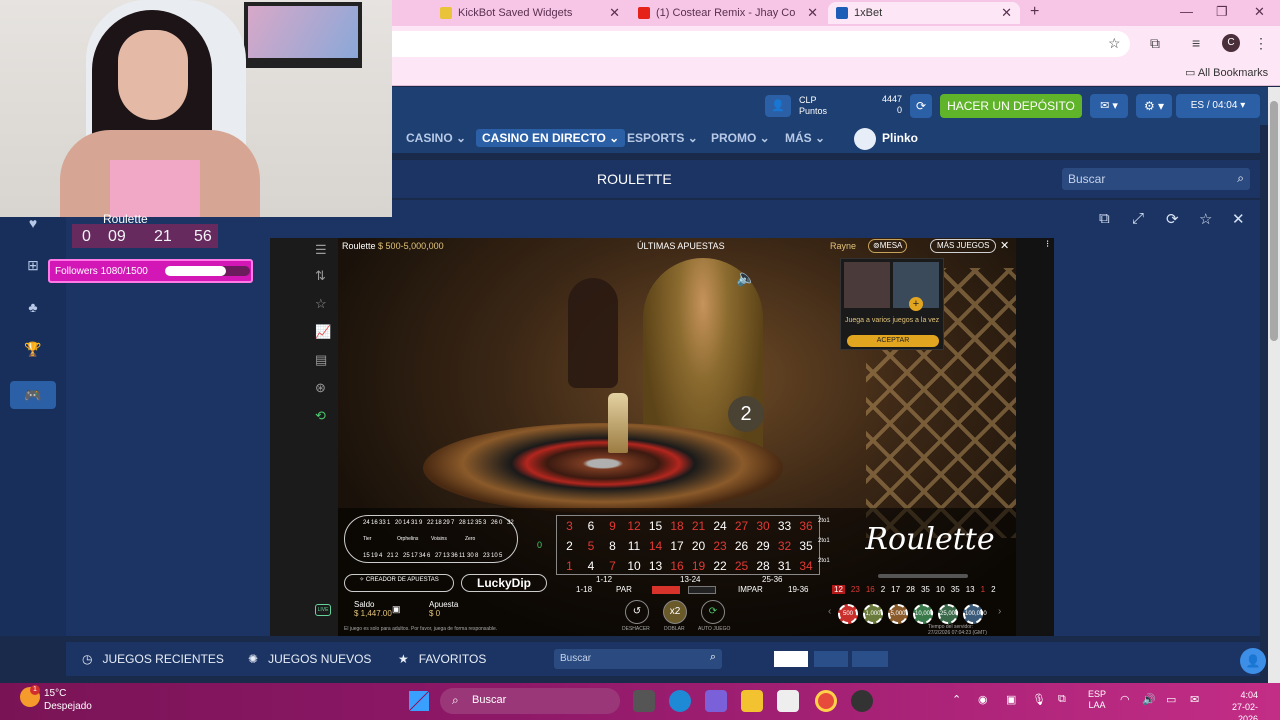 Image resolution: width=1280 pixels, height=720 pixels. Describe the element at coordinates (662, 138) in the screenshot. I see `nav-esports: ESPORTS ⌄` at that location.